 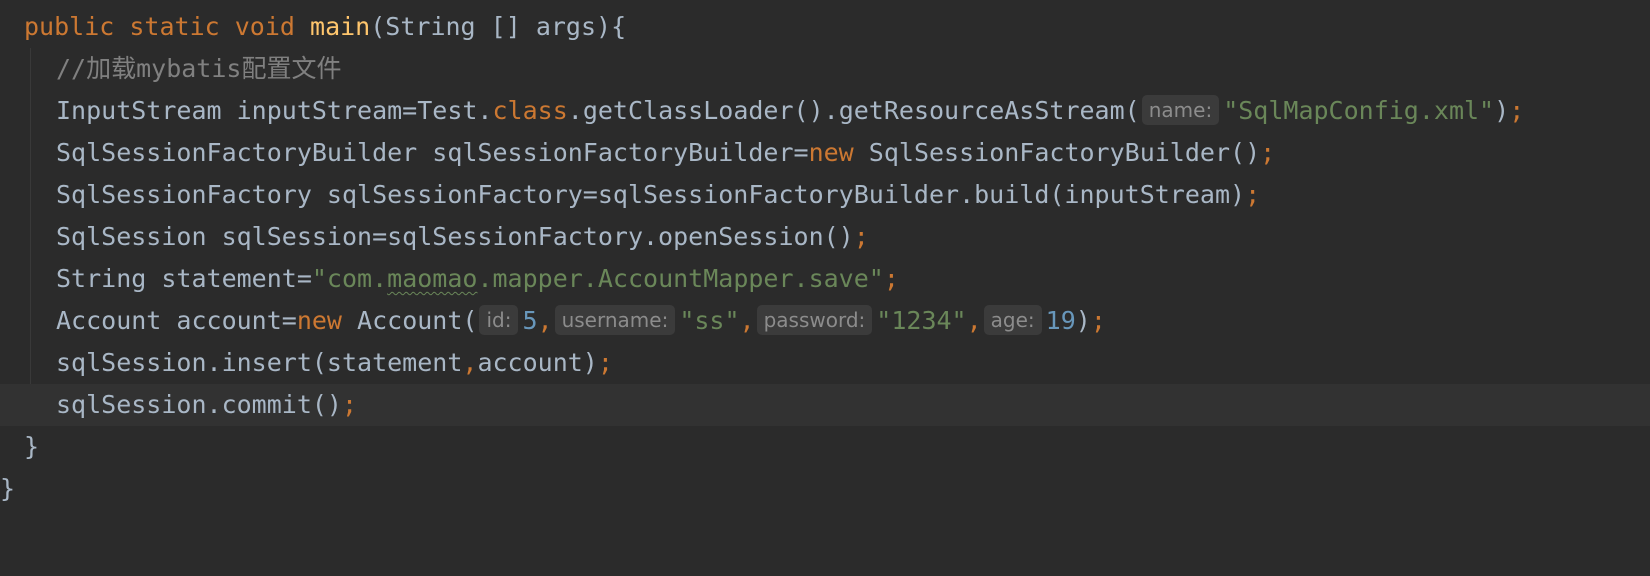 What do you see at coordinates (176, 320) in the screenshot?
I see `code-text: Account account=` at bounding box center [176, 320].